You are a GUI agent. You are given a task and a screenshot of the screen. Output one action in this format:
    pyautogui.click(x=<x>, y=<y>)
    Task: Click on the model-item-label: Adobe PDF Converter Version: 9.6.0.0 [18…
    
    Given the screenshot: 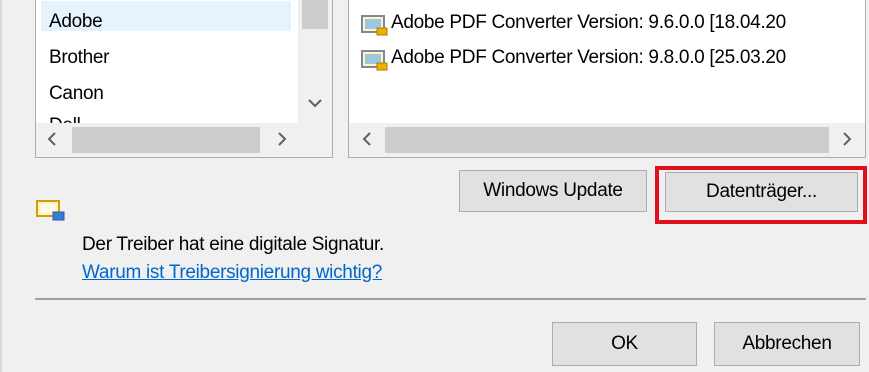 What is the action you would take?
    pyautogui.click(x=588, y=23)
    